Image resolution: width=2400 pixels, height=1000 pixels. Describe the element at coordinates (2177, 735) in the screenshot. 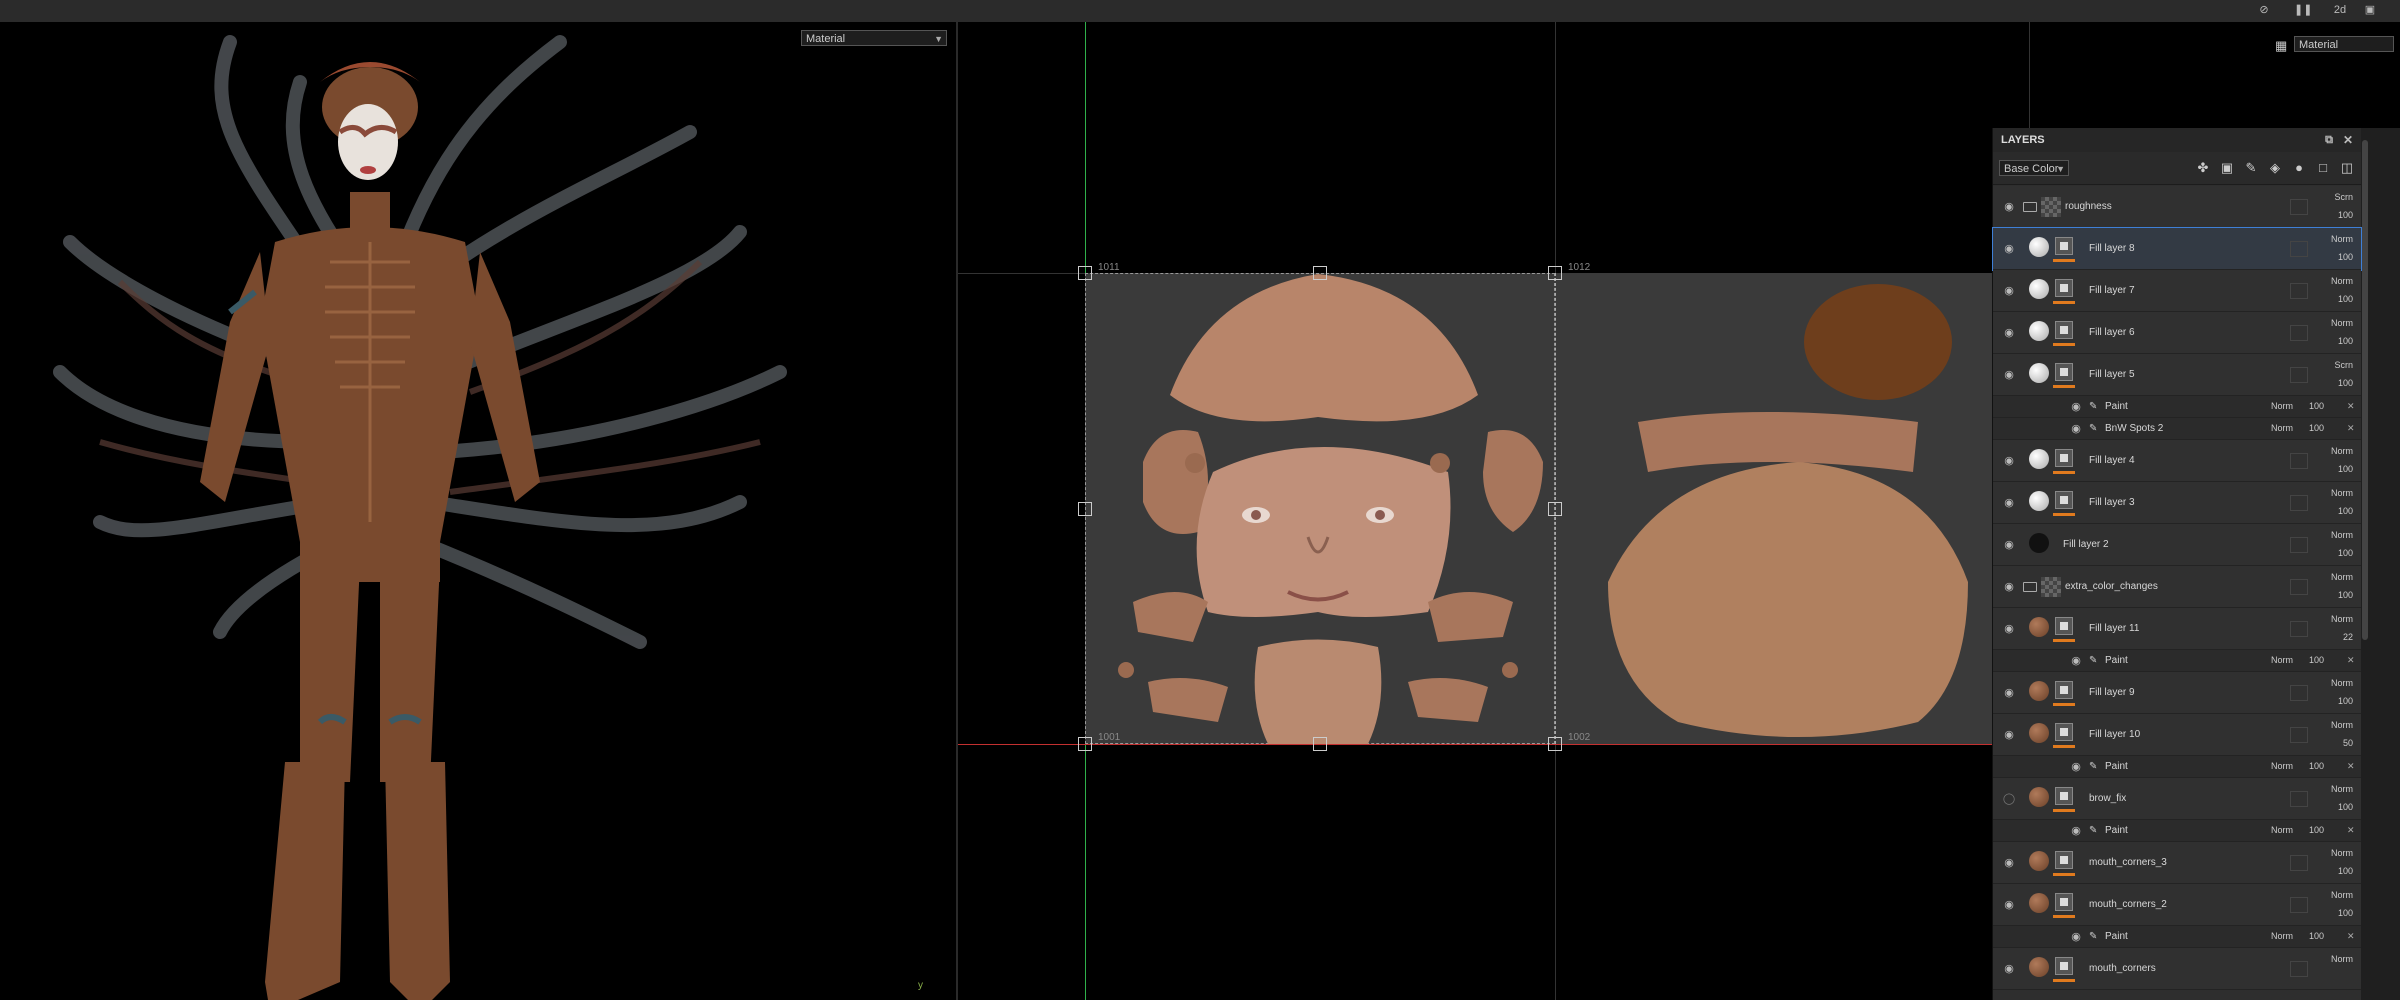

I see `layer-row: ◉ Fill layer 10 Norm 50` at that location.